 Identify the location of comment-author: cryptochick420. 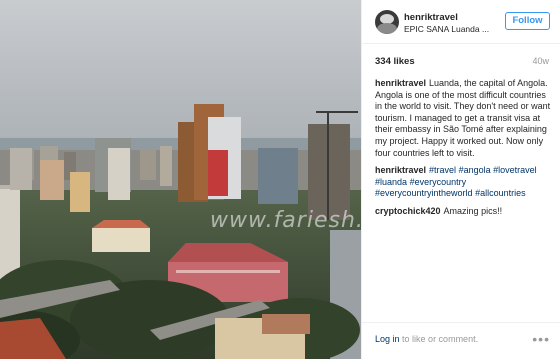
(408, 211).